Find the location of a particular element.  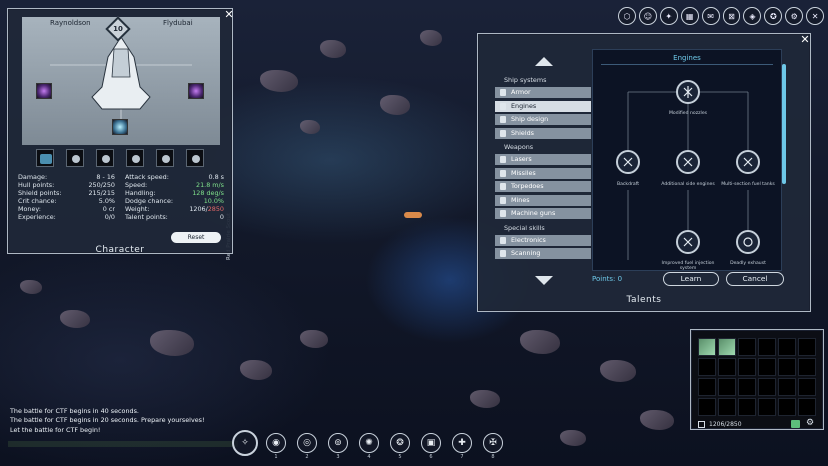

talent-node-additional-side-engines is located at coordinates (688, 162).